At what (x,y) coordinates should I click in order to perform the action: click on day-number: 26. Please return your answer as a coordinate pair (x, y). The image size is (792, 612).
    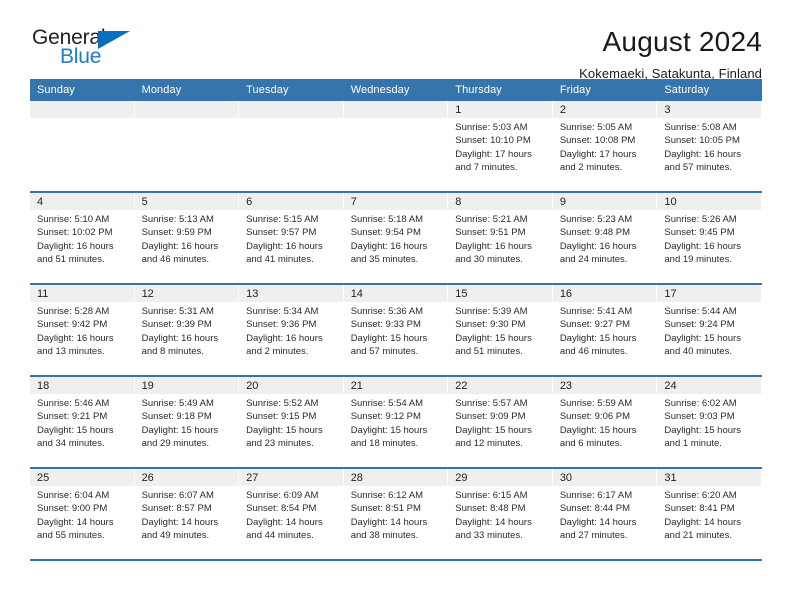
    Looking at the image, I should click on (186, 477).